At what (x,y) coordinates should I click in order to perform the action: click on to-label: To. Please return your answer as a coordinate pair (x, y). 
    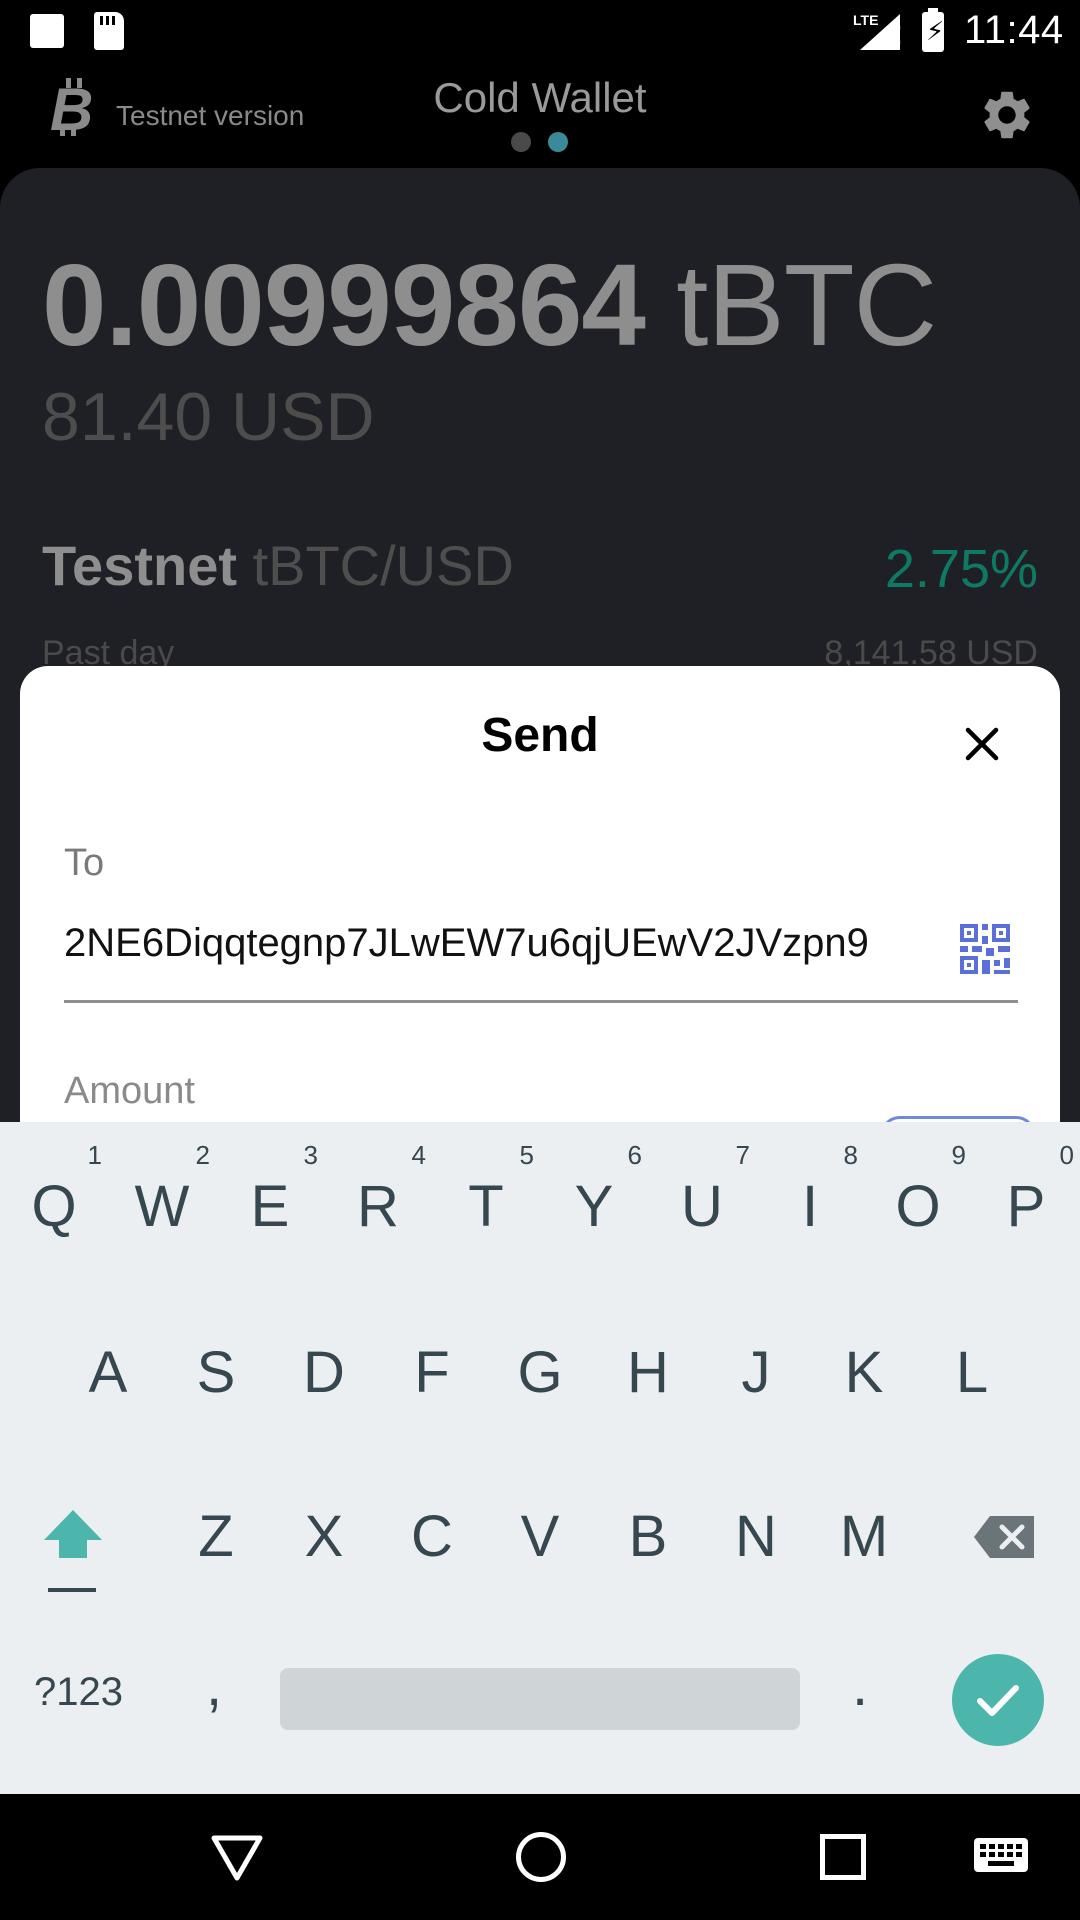
    Looking at the image, I should click on (84, 863).